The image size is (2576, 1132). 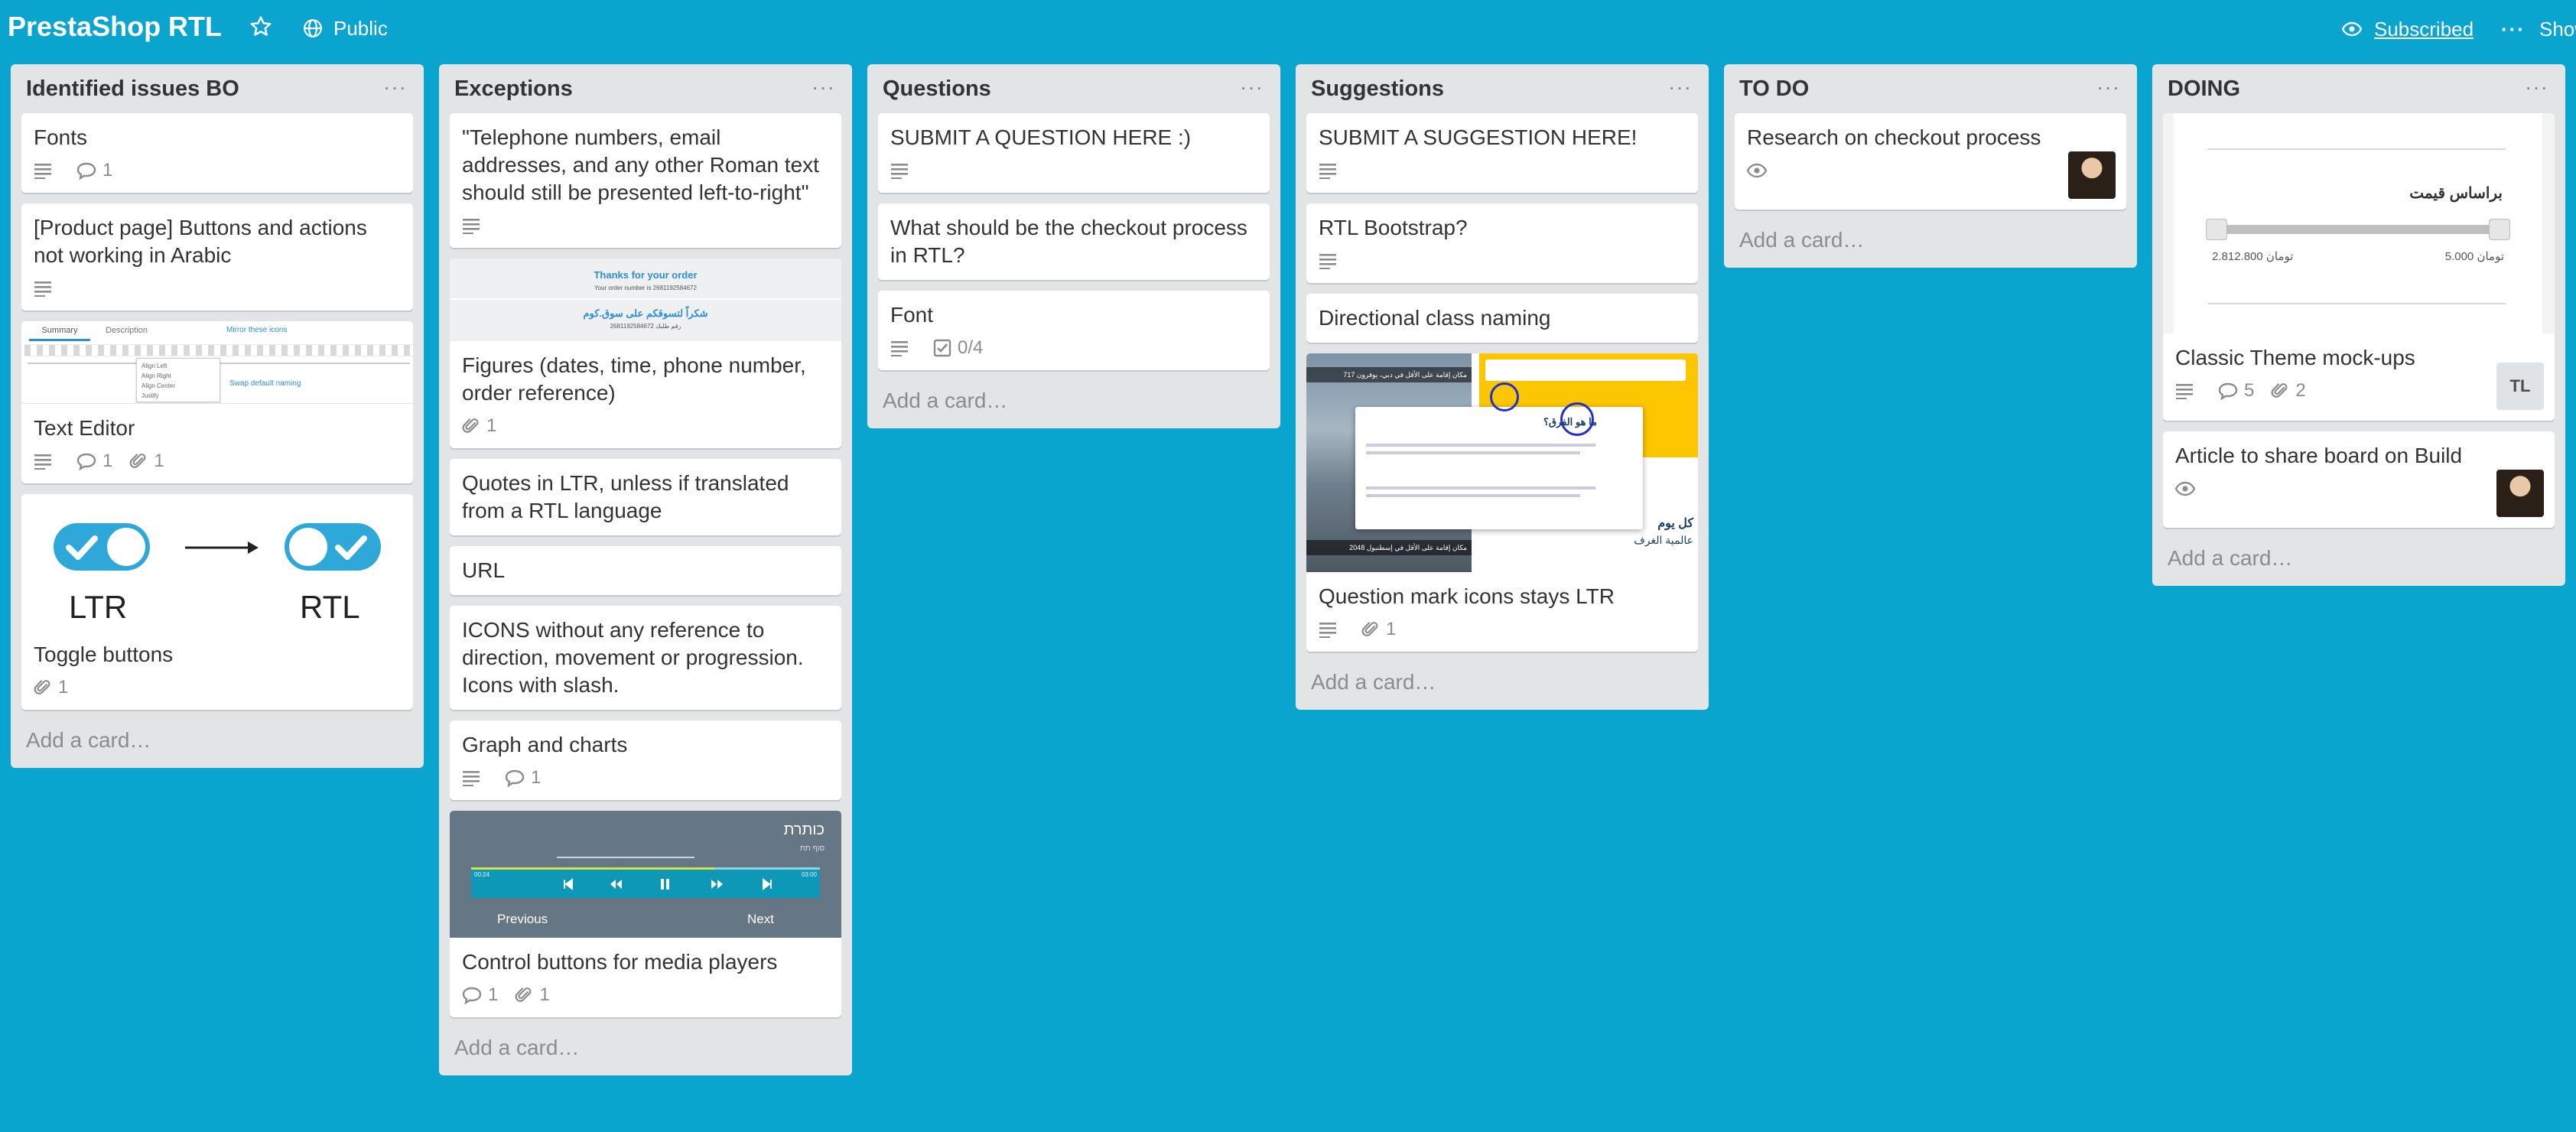 I want to click on card-article-share: Article to share board on Build, so click(x=2359, y=479).